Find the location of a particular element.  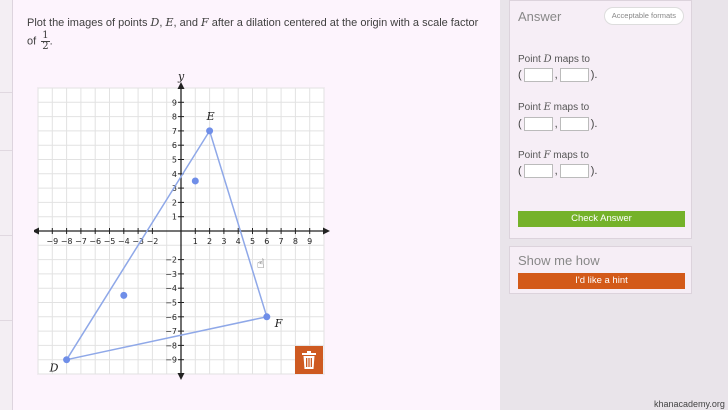

vertex-f is located at coordinates (267, 317).